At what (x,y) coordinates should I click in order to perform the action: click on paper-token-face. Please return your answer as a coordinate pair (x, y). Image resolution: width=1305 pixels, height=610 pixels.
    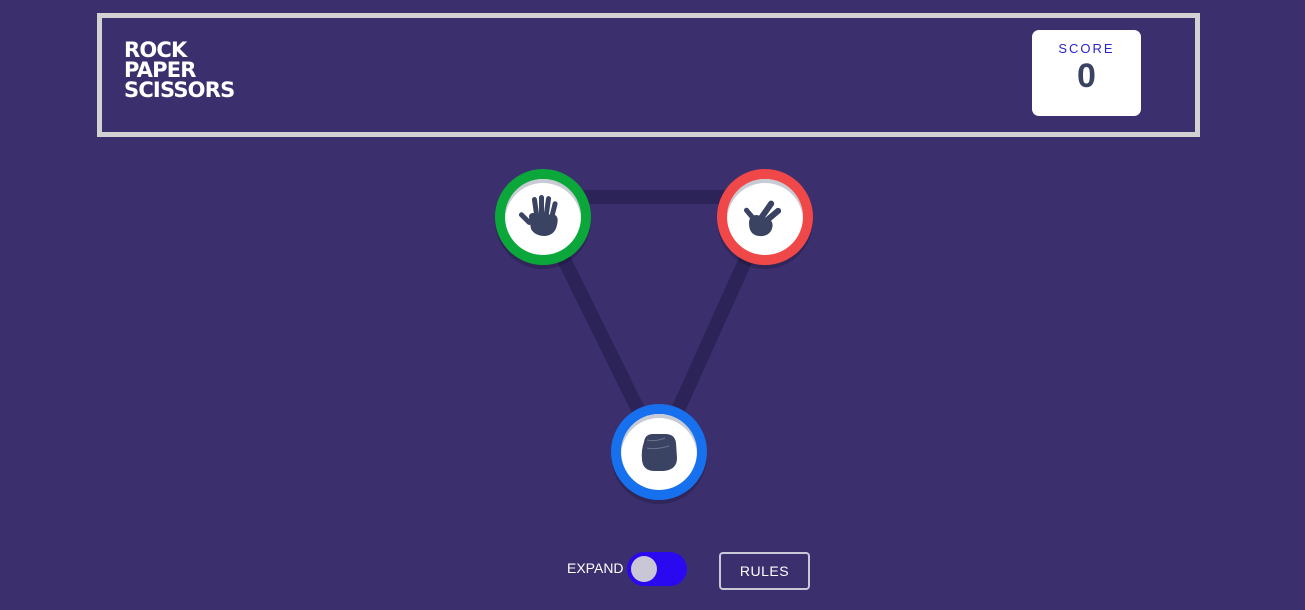
    Looking at the image, I should click on (543, 217).